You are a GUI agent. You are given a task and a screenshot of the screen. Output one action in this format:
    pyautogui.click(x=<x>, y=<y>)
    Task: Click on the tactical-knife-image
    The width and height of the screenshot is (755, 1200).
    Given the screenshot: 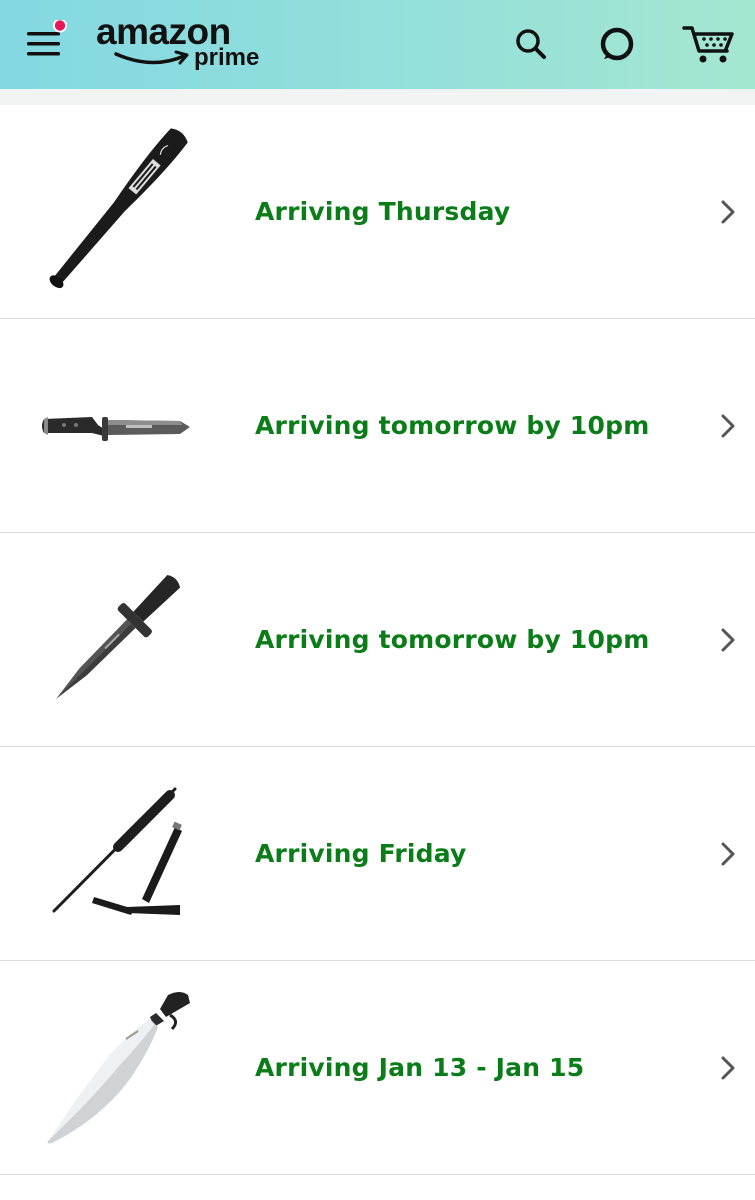 What is the action you would take?
    pyautogui.click(x=116, y=429)
    